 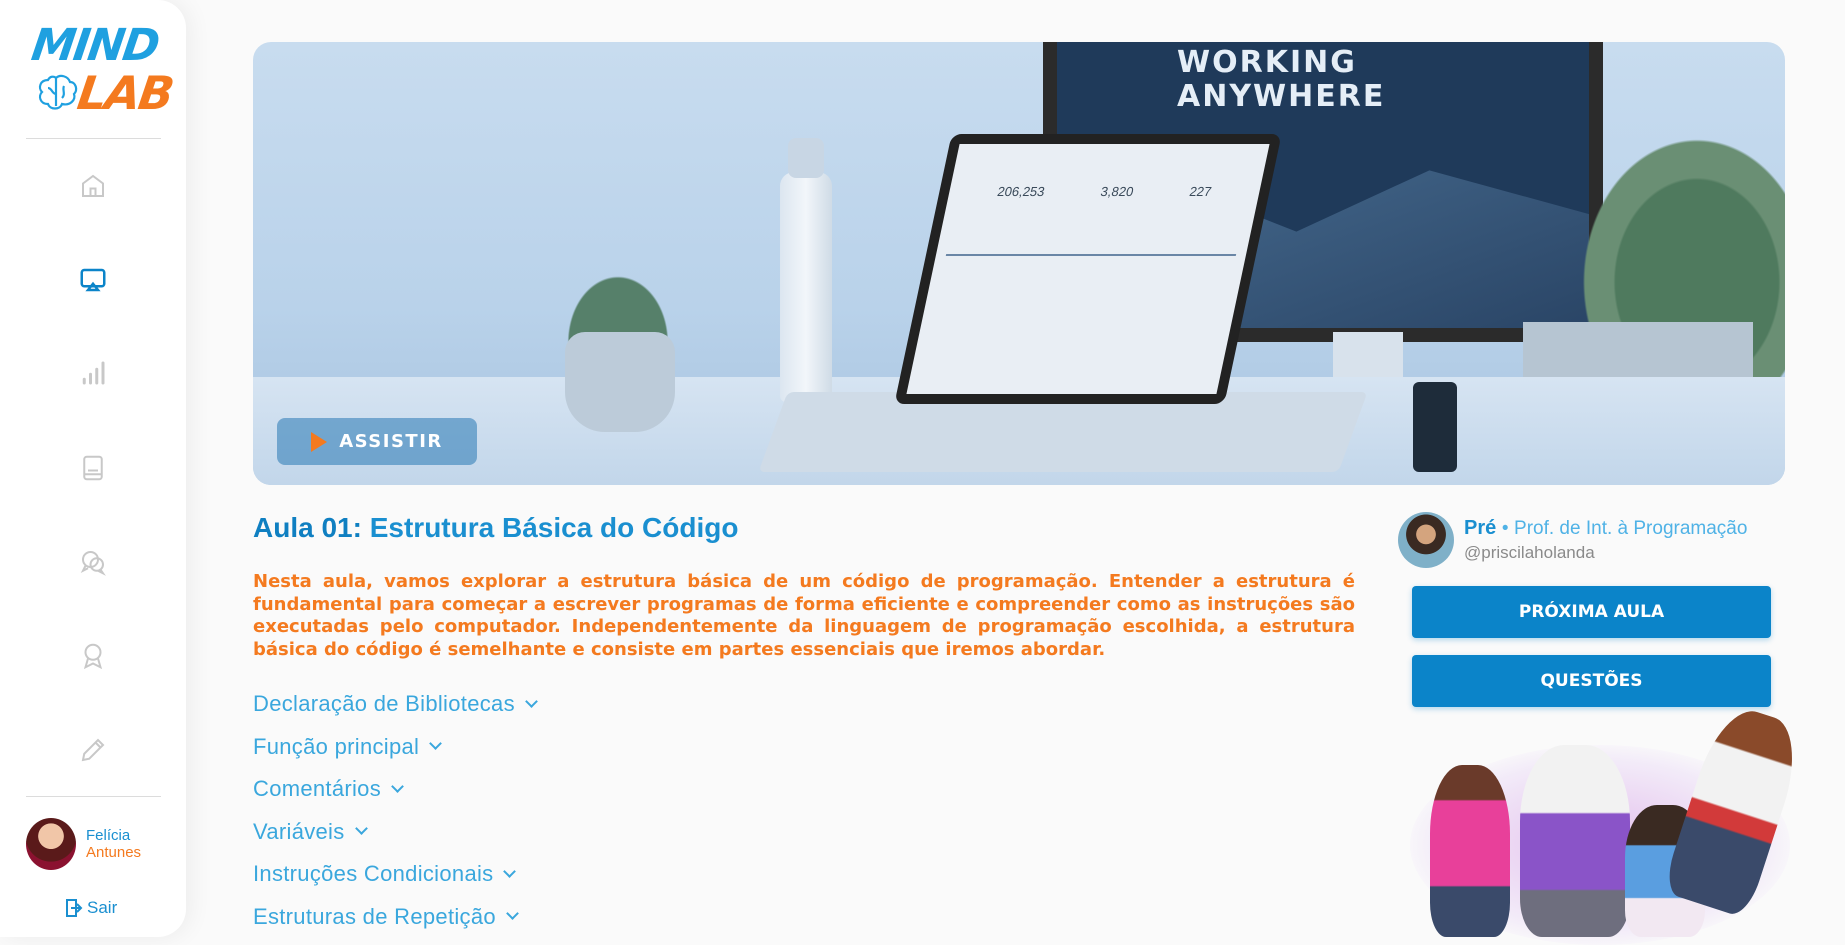 I want to click on topic-item-bibliotecas: Declaração de Bibliotecas, so click(x=395, y=704).